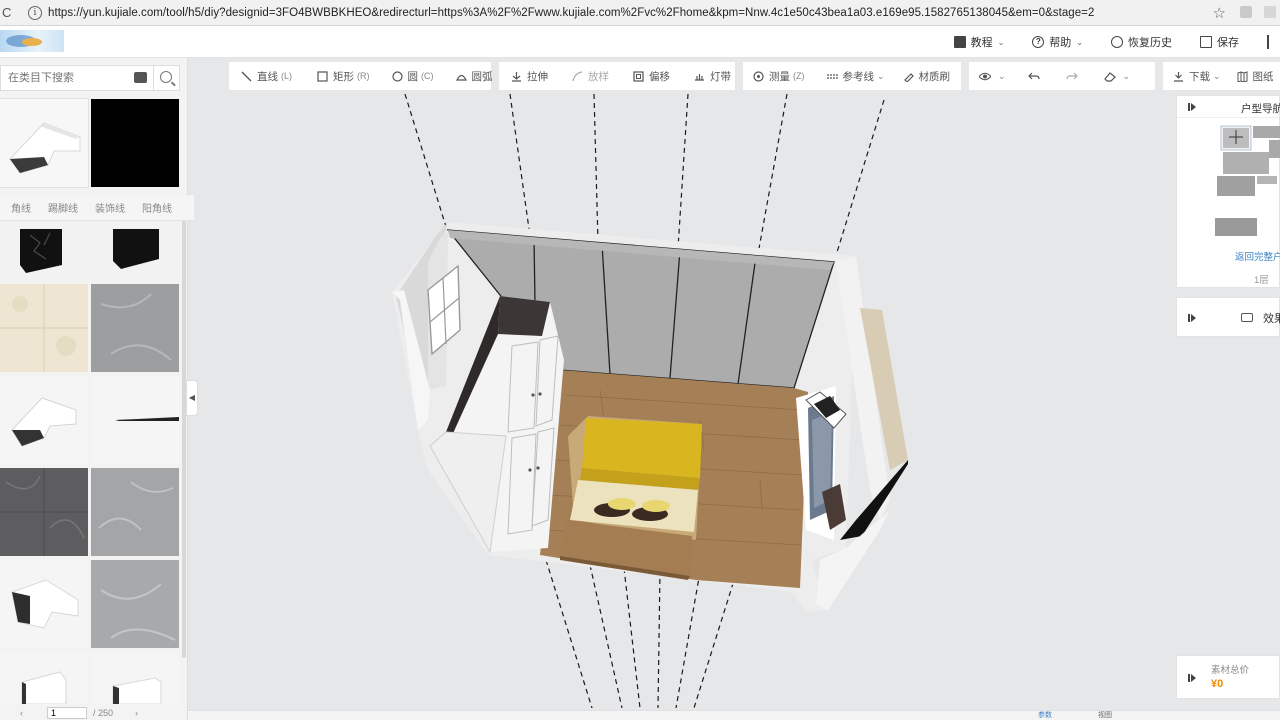 The image size is (1280, 720). I want to click on material-brush-icon, so click(908, 77).